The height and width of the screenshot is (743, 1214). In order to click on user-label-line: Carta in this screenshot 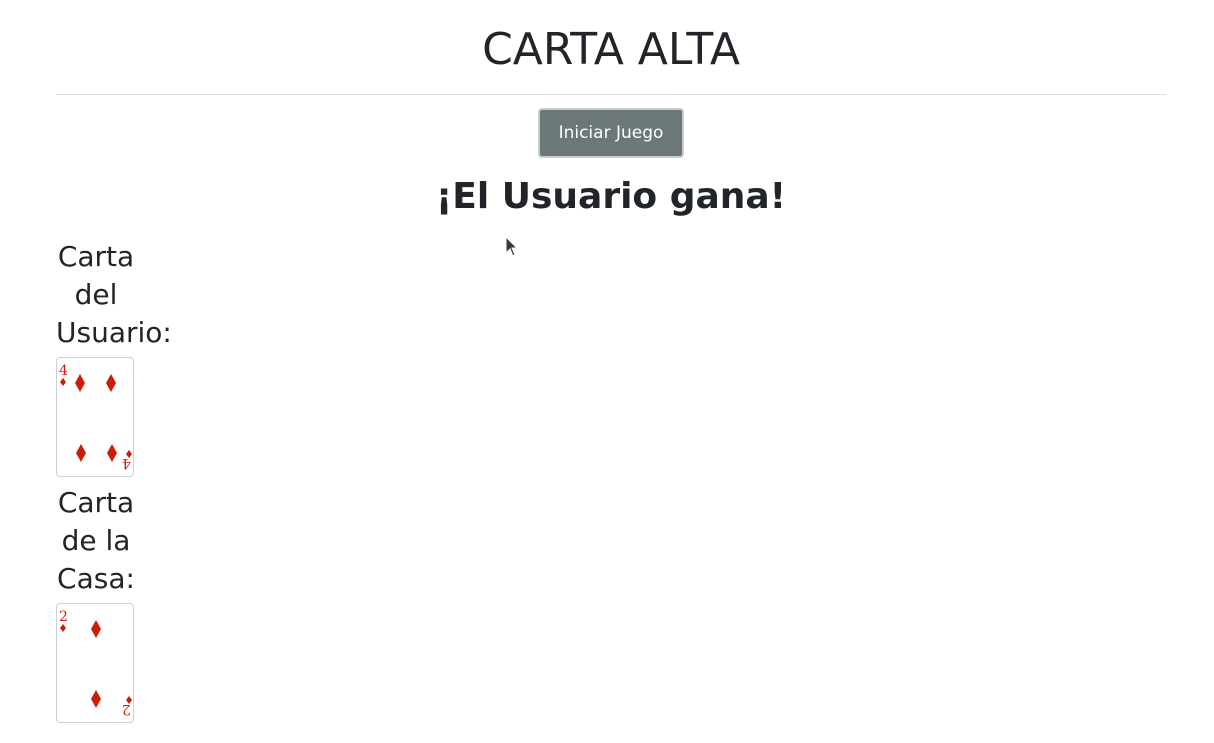, I will do `click(96, 256)`.